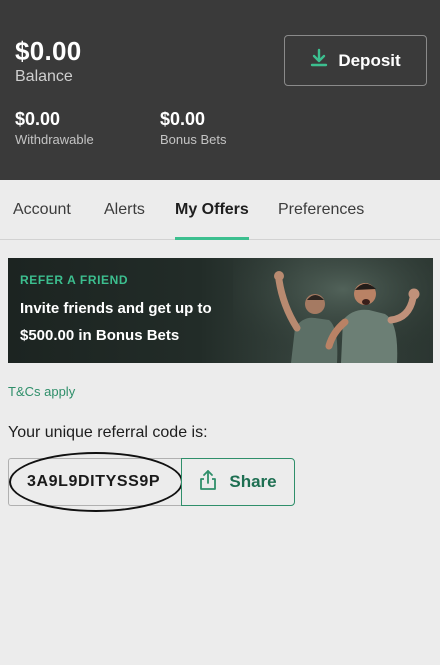  What do you see at coordinates (193, 139) in the screenshot?
I see `bonus-bets-label: Bonus Bets` at bounding box center [193, 139].